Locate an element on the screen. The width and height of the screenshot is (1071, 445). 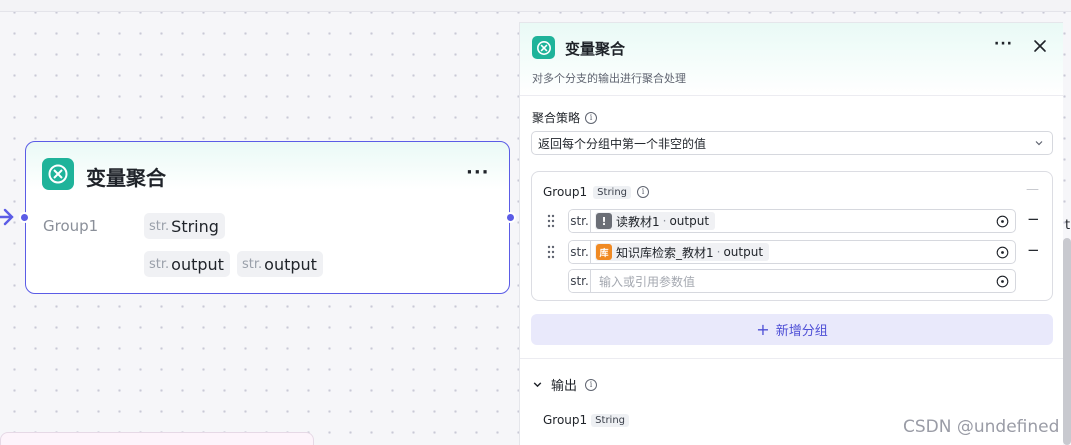
node-more-button: ··· is located at coordinates (478, 172).